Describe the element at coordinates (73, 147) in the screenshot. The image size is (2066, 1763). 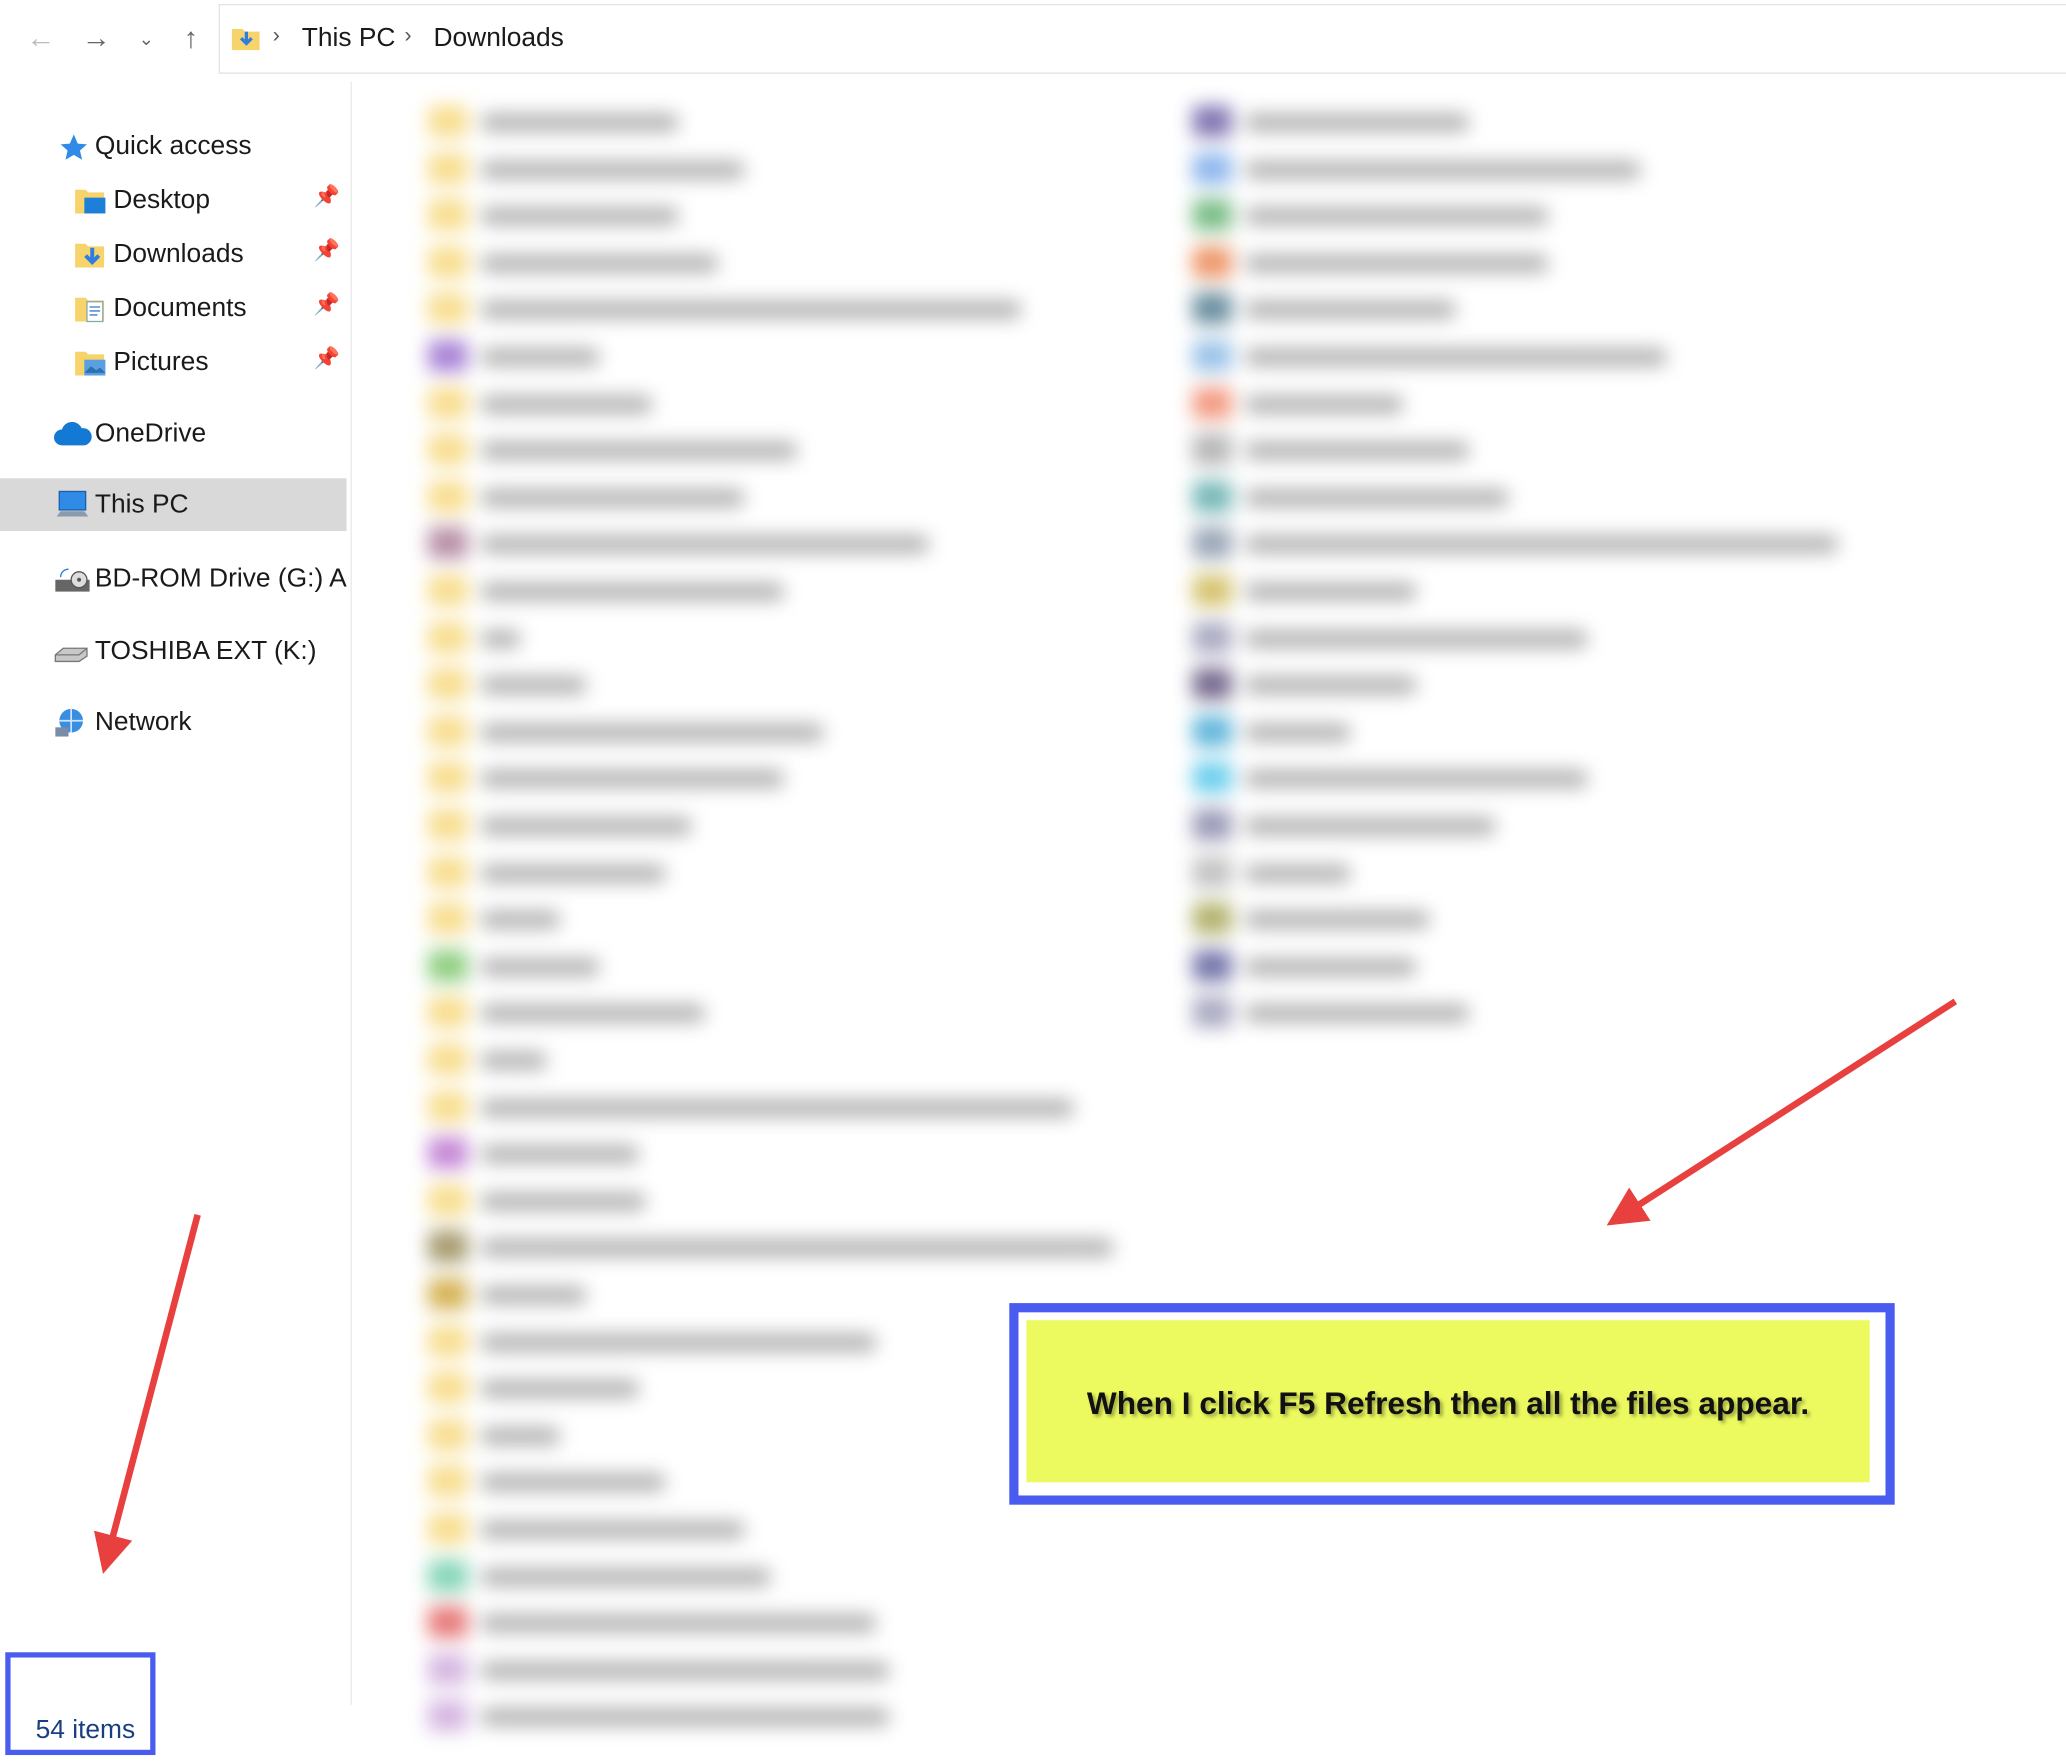
I see `star-icon` at that location.